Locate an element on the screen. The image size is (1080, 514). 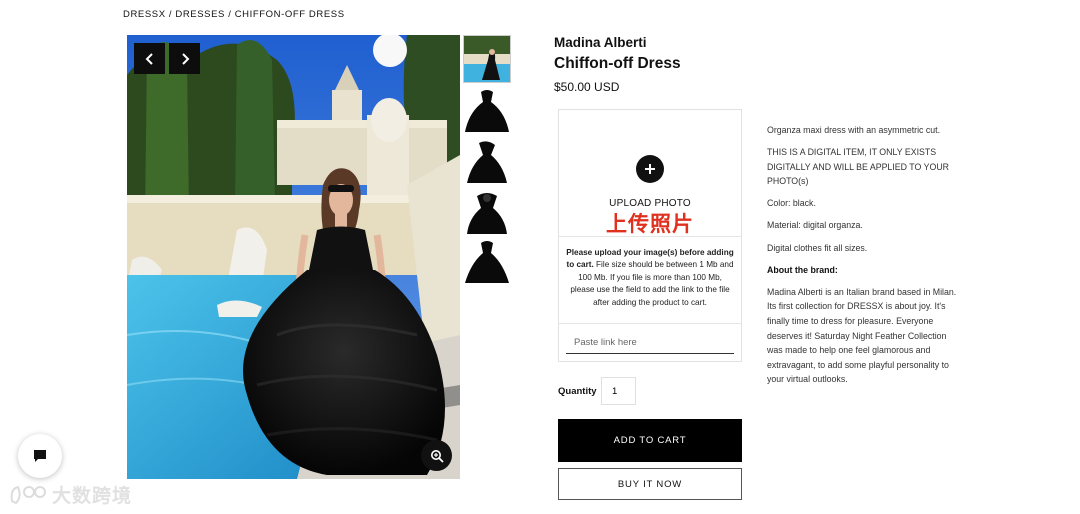
zoom-button is located at coordinates (436, 455).